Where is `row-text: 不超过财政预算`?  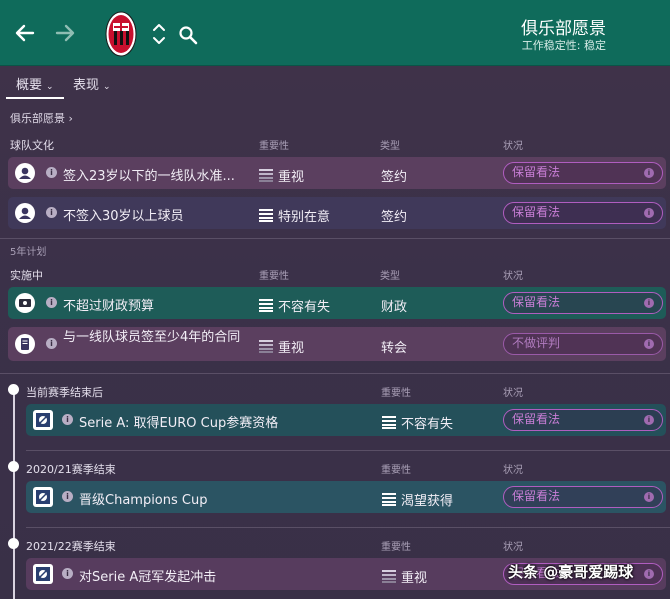 row-text: 不超过财政预算 is located at coordinates (109, 306).